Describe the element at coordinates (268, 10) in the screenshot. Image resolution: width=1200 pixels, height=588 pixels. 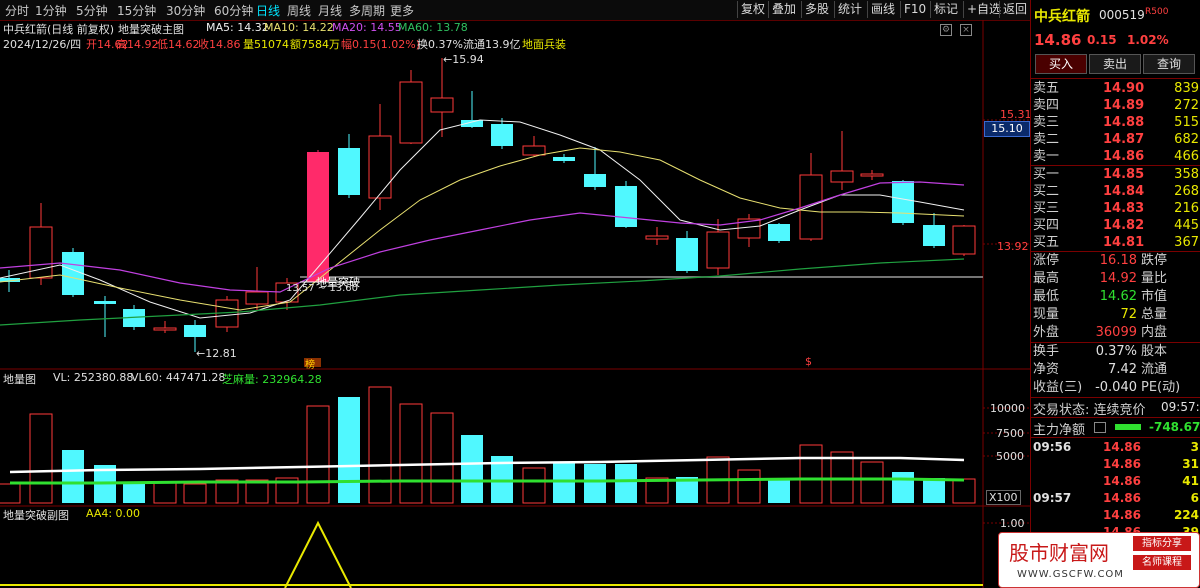
I see `period-daily: 日线` at that location.